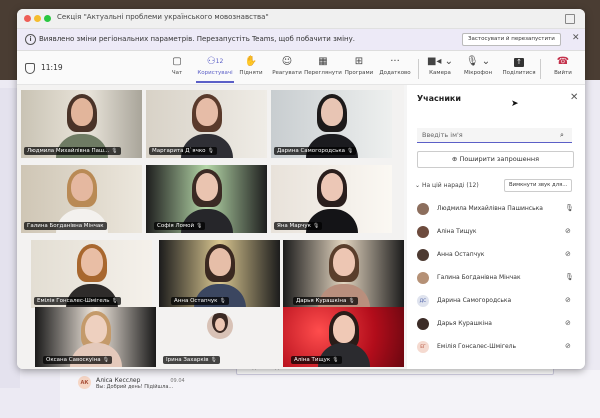 The width and height of the screenshot is (600, 418). Describe the element at coordinates (359, 73) in the screenshot. I see `tool-label: Програми` at that location.